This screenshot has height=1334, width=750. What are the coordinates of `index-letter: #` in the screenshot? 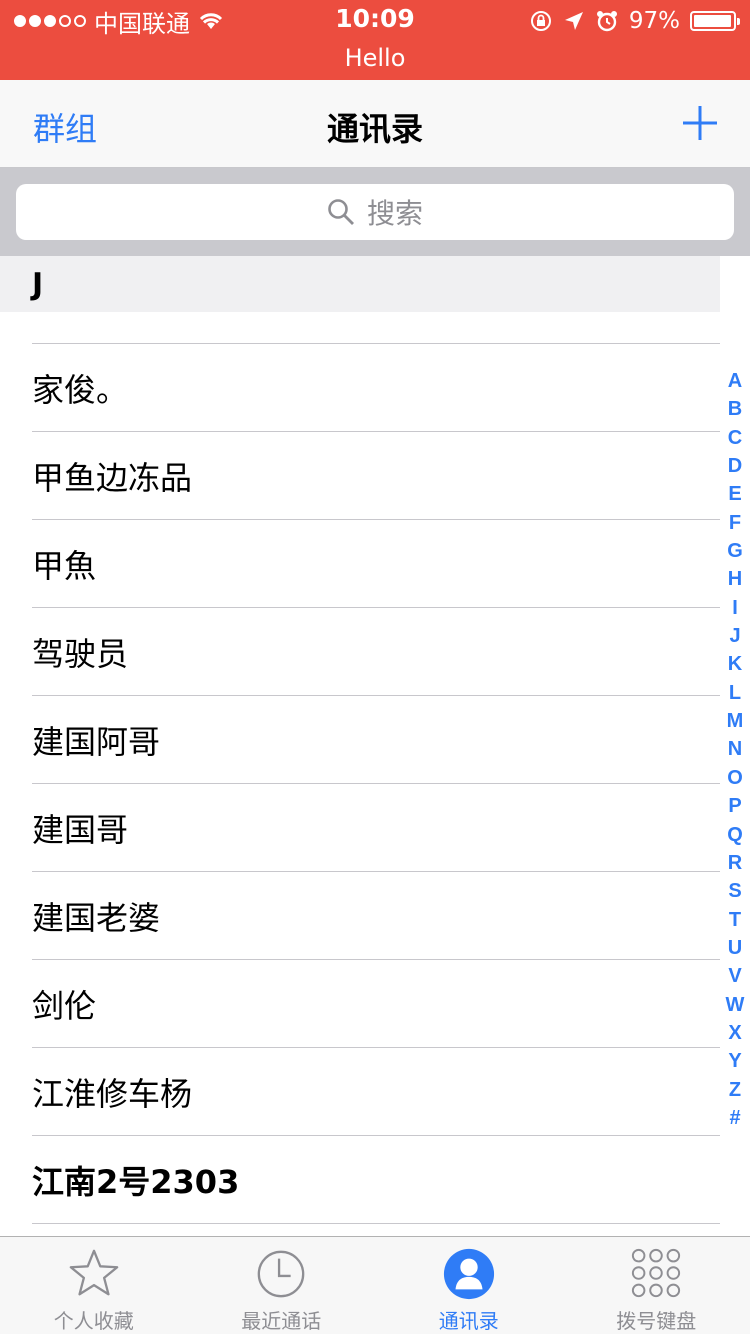 It's located at (734, 1118).